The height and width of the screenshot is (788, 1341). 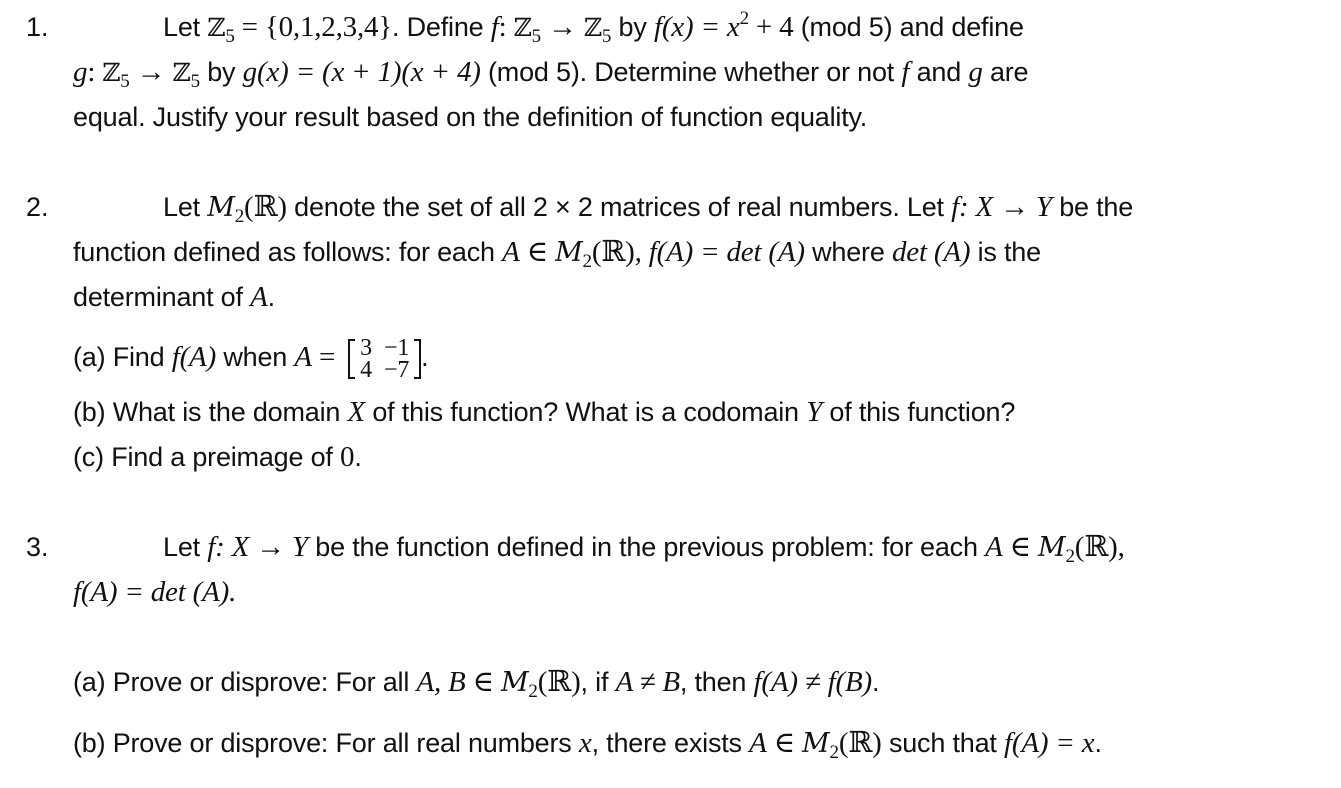 I want to click on math-Y: Y, so click(x=814, y=412).